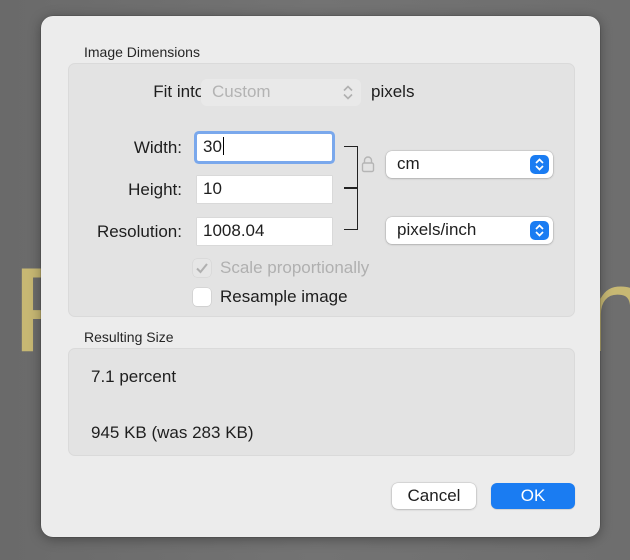  What do you see at coordinates (223, 146) in the screenshot?
I see `text-cursor` at bounding box center [223, 146].